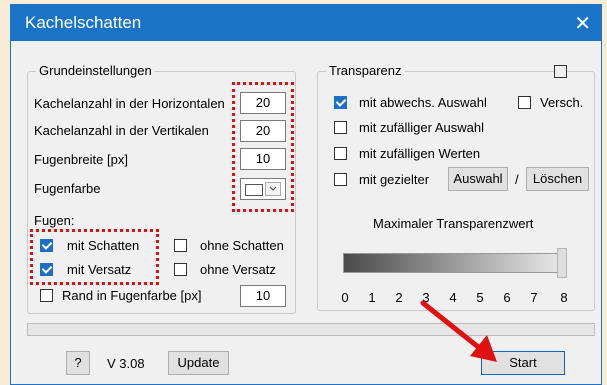  What do you see at coordinates (340, 102) in the screenshot?
I see `alt-selection-checkbox` at bounding box center [340, 102].